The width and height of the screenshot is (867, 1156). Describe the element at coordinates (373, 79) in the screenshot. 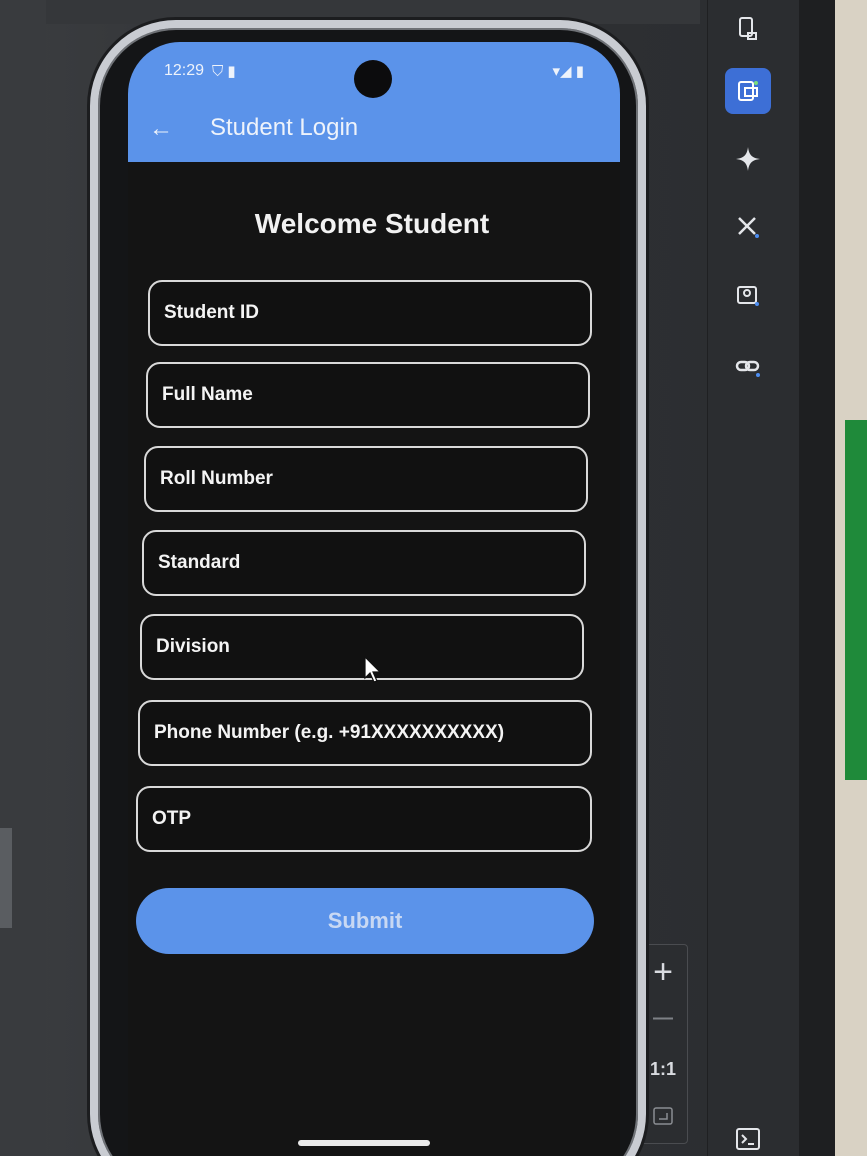

I see `front-camera` at that location.